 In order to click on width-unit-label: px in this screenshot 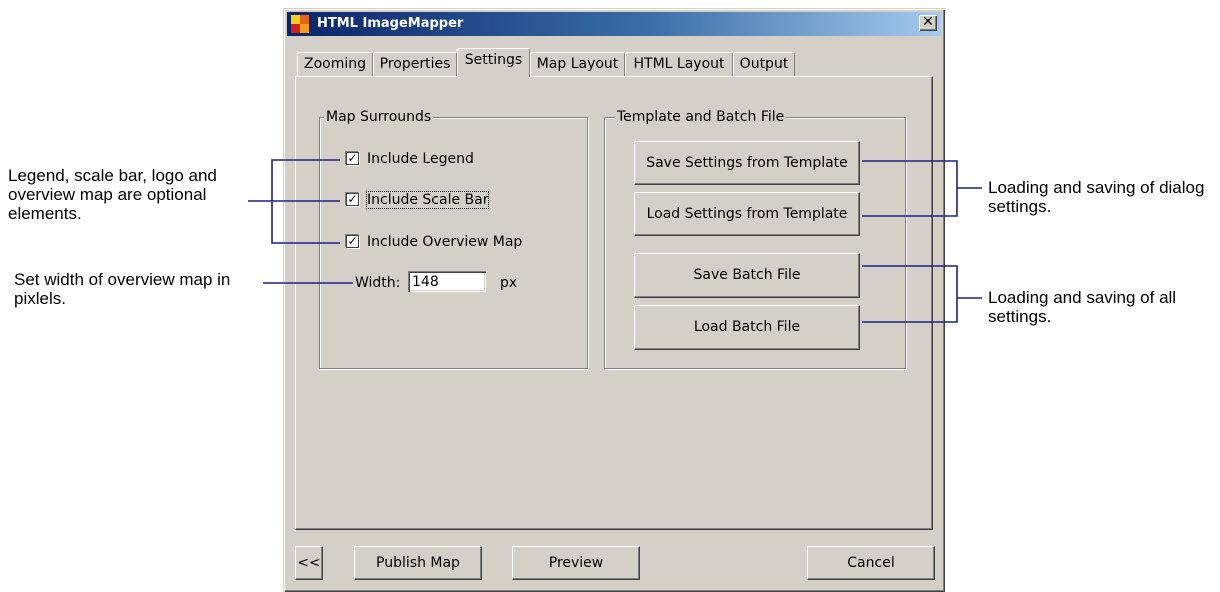, I will do `click(509, 283)`.